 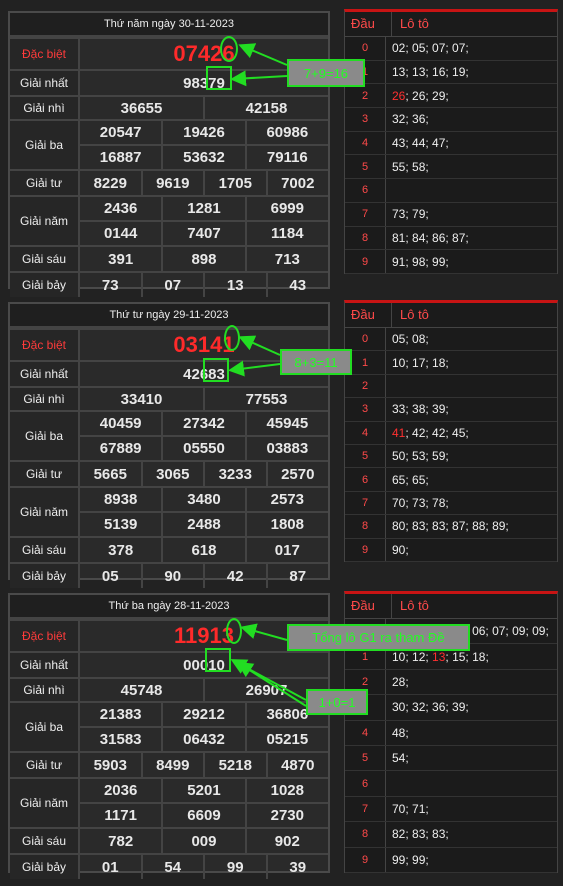 I want to click on loto-row: 5 55; 58;, so click(x=451, y=167).